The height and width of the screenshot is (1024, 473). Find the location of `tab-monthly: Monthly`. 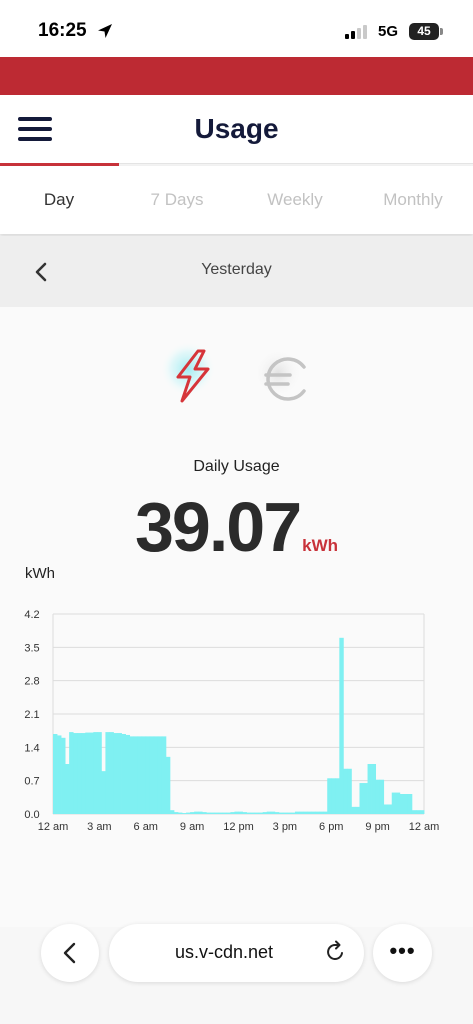

tab-monthly: Monthly is located at coordinates (413, 200).